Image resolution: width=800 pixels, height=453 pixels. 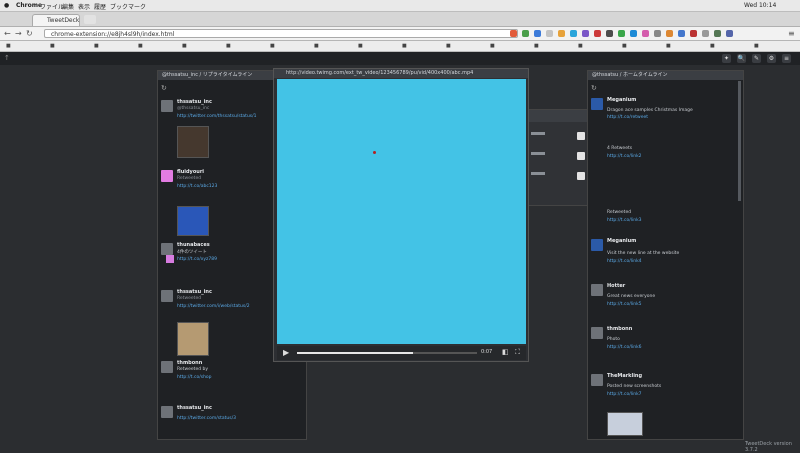 What do you see at coordinates (7, 58) in the screenshot?
I see `collapse-icon: ↑` at bounding box center [7, 58].